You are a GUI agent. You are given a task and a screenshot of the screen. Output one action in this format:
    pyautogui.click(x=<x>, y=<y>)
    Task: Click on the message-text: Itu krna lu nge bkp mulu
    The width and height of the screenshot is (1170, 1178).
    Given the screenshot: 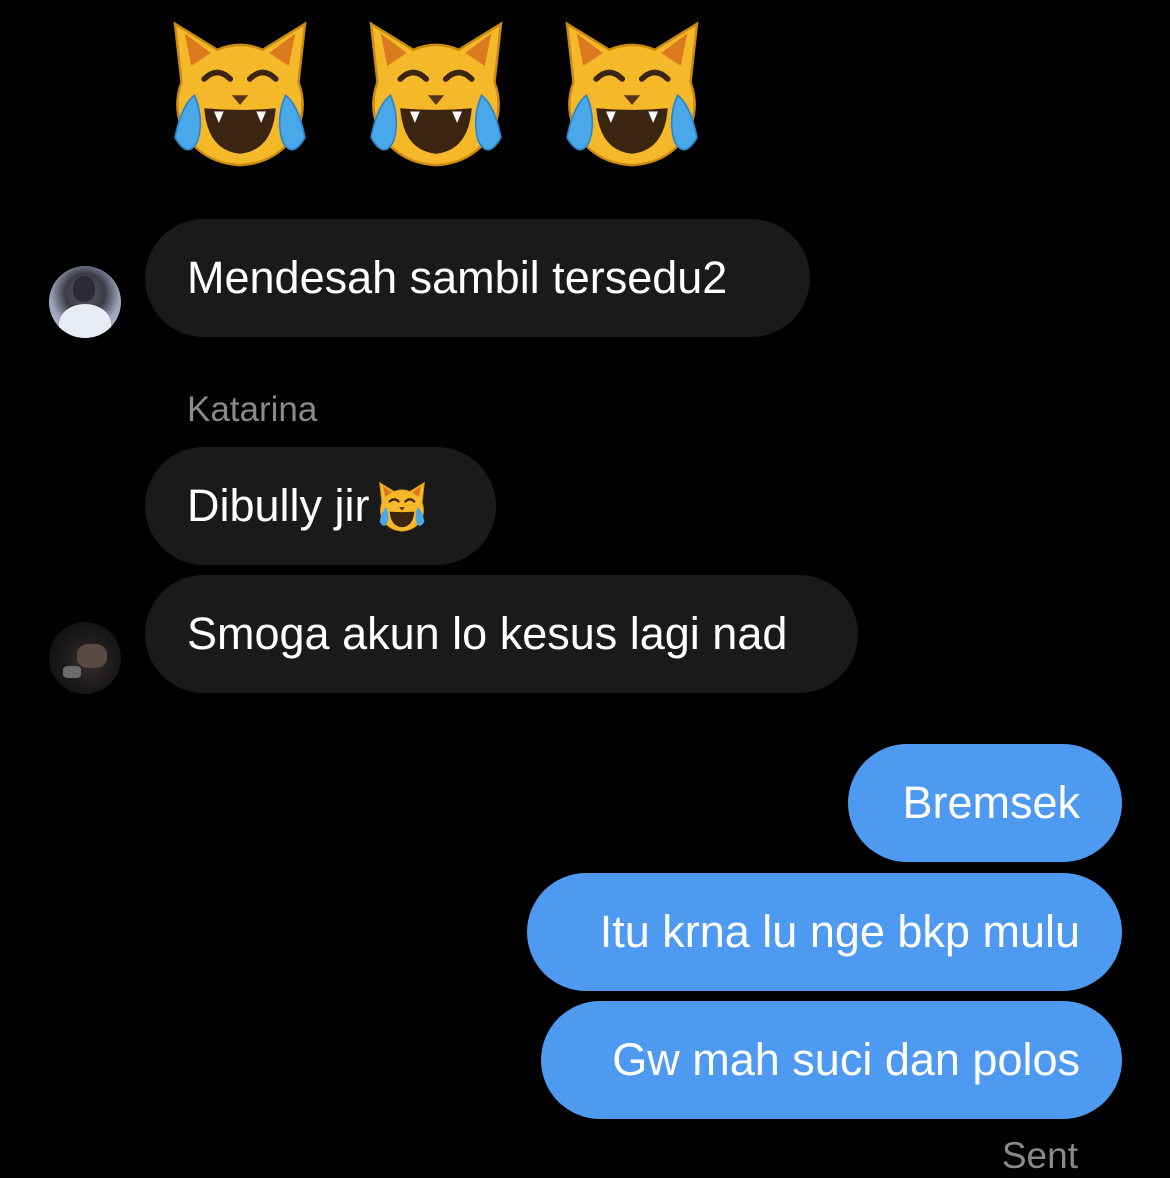 What is the action you would take?
    pyautogui.click(x=839, y=931)
    